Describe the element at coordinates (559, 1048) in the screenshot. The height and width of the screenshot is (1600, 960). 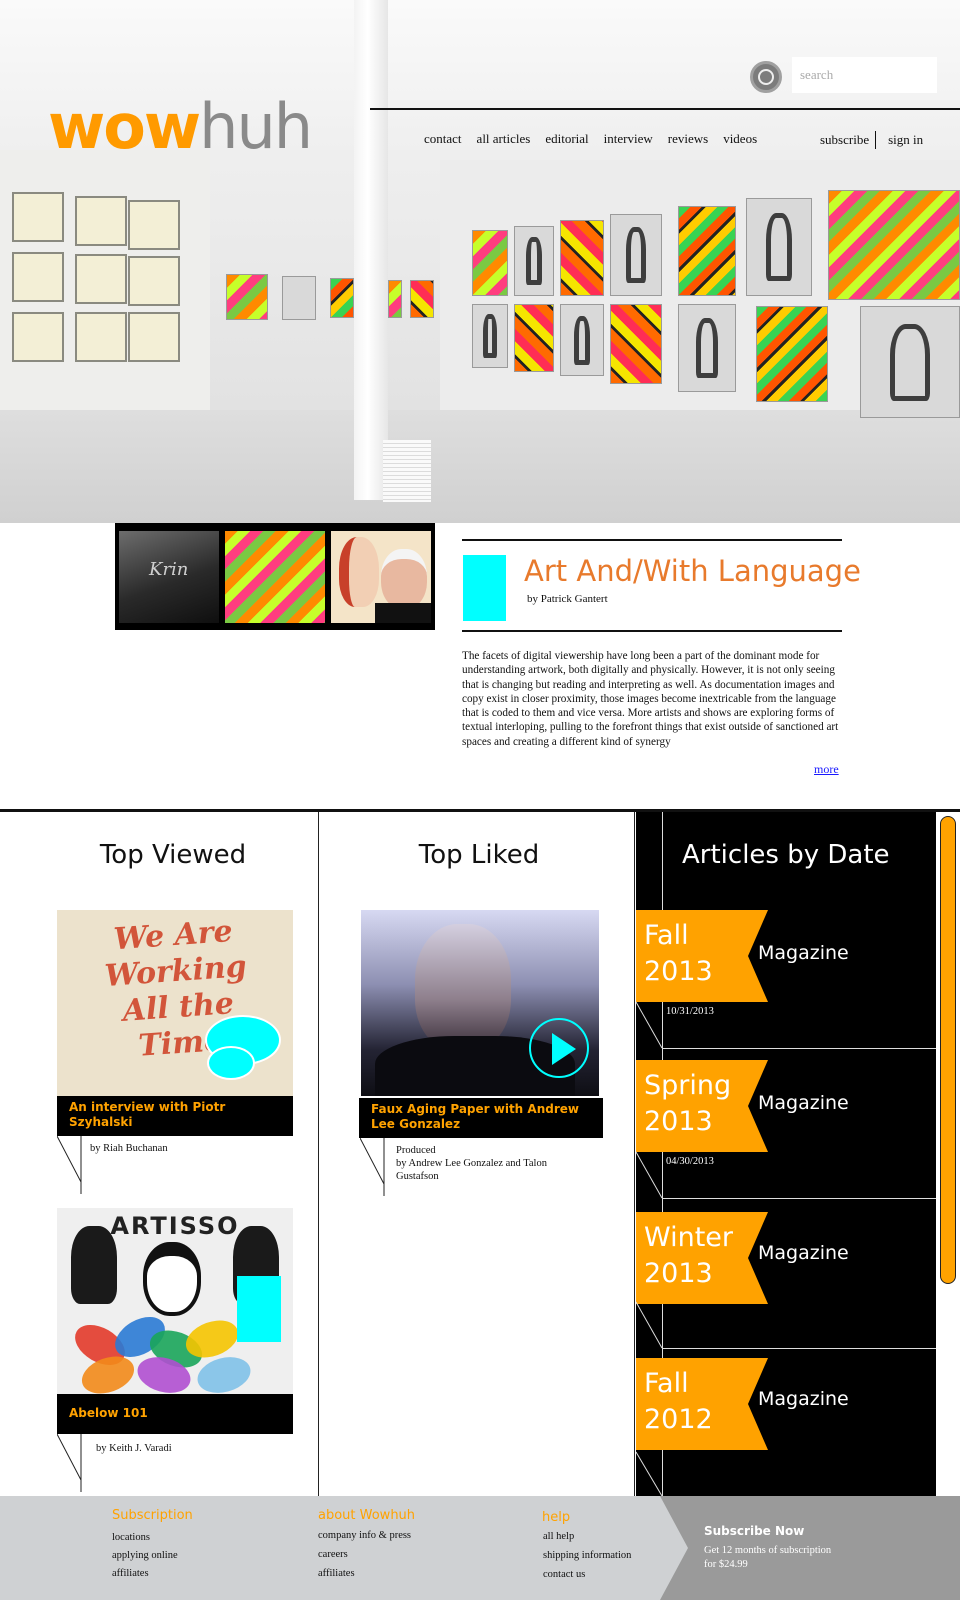
I see `play-icon` at that location.